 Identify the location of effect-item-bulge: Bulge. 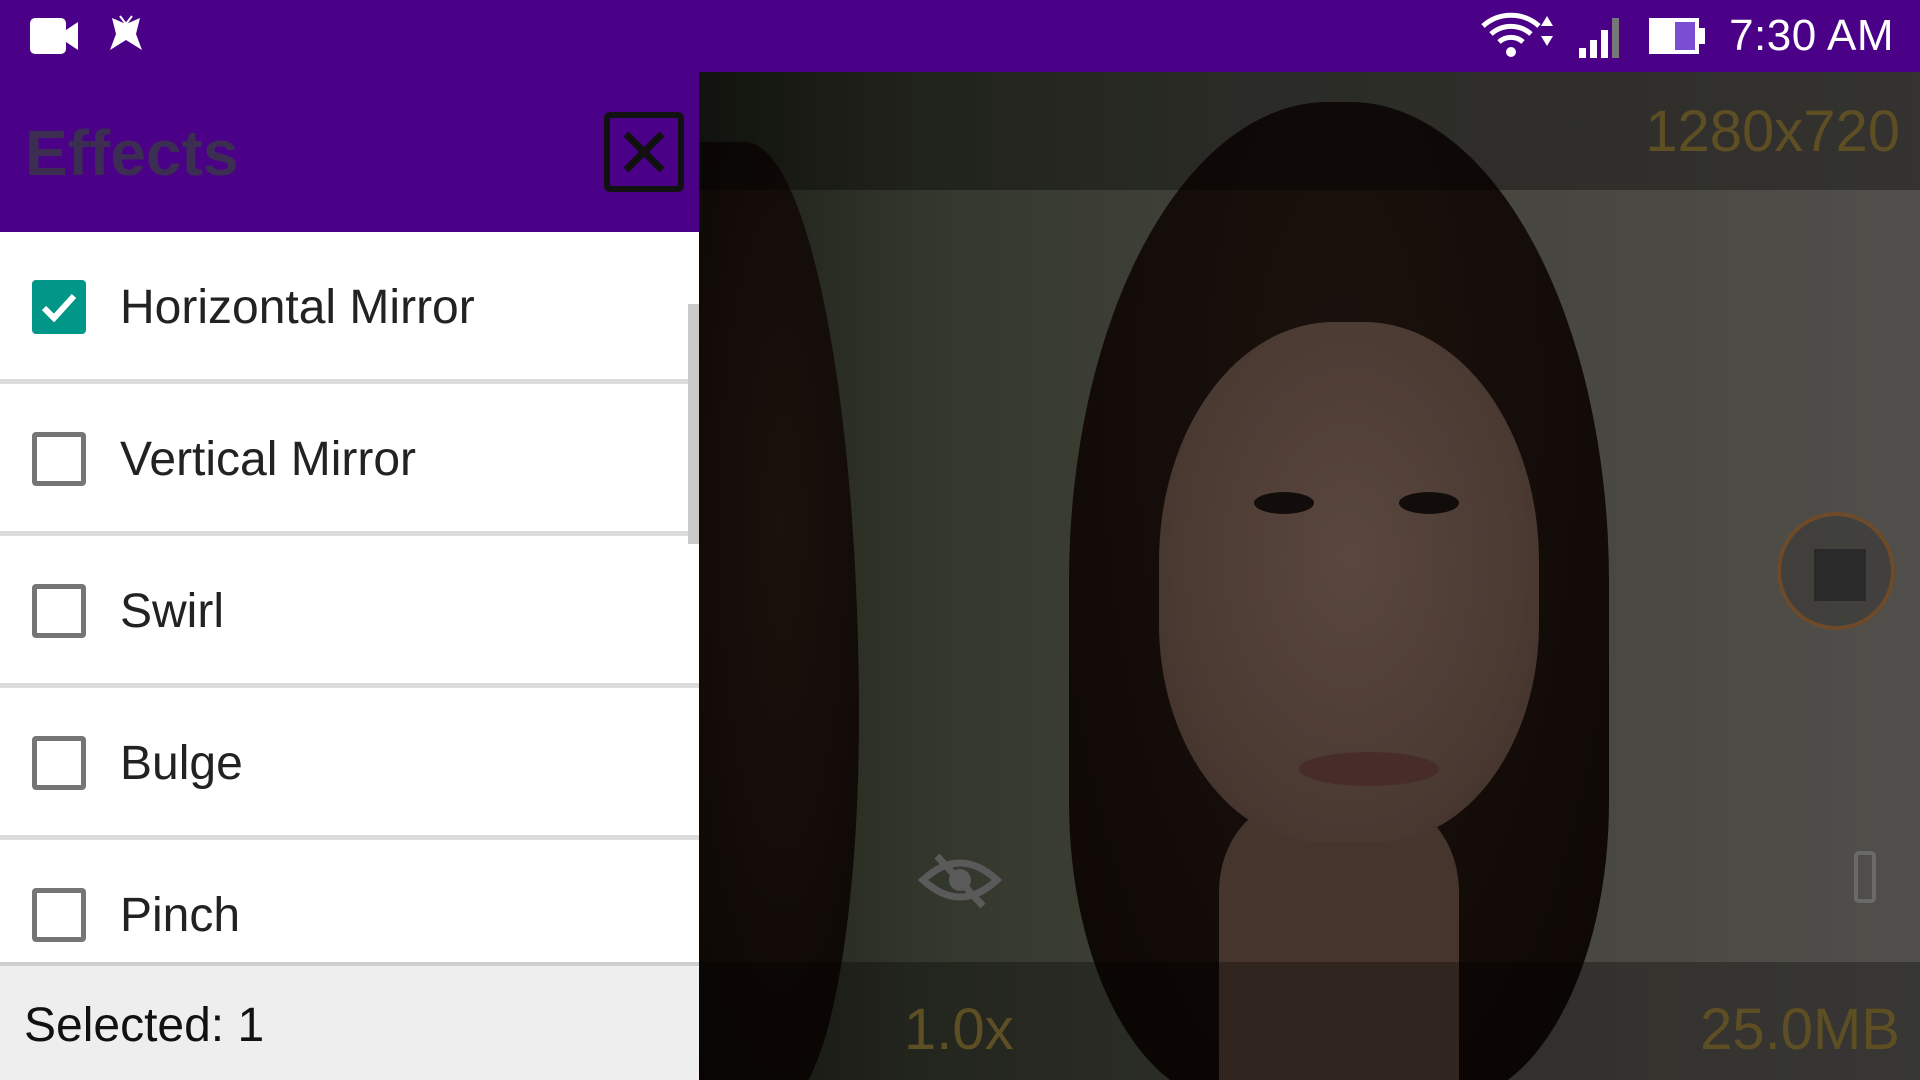
(349, 764).